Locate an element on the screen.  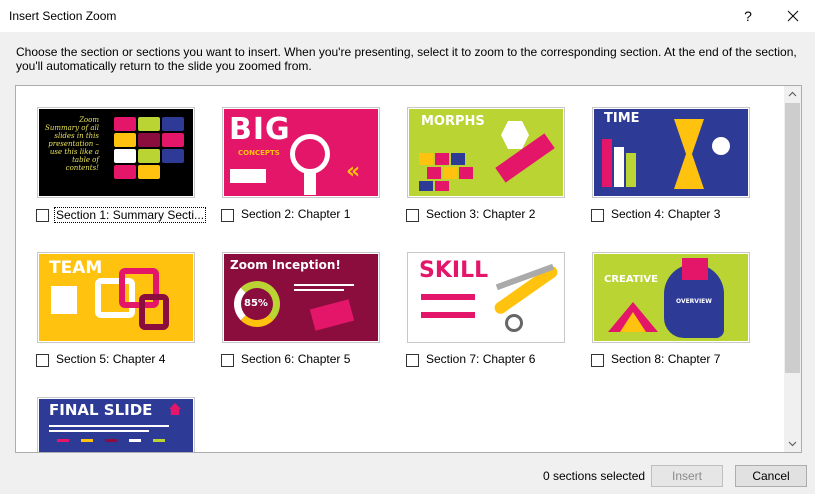
section-thumbnail: TEAM is located at coordinates (116, 297).